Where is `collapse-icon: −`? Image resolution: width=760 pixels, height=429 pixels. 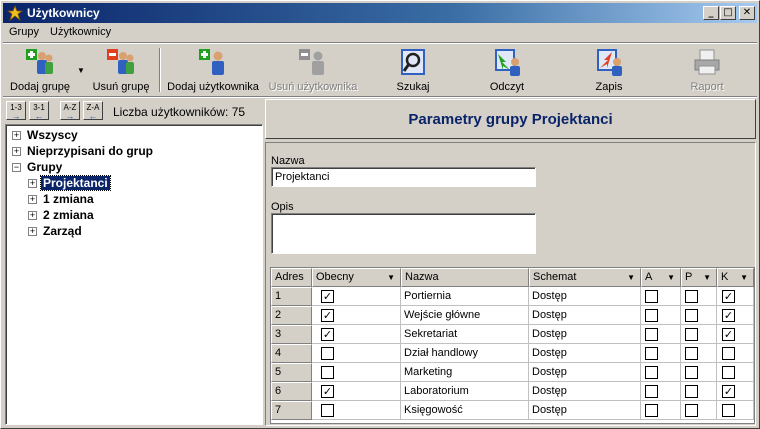
collapse-icon: − is located at coordinates (16, 168).